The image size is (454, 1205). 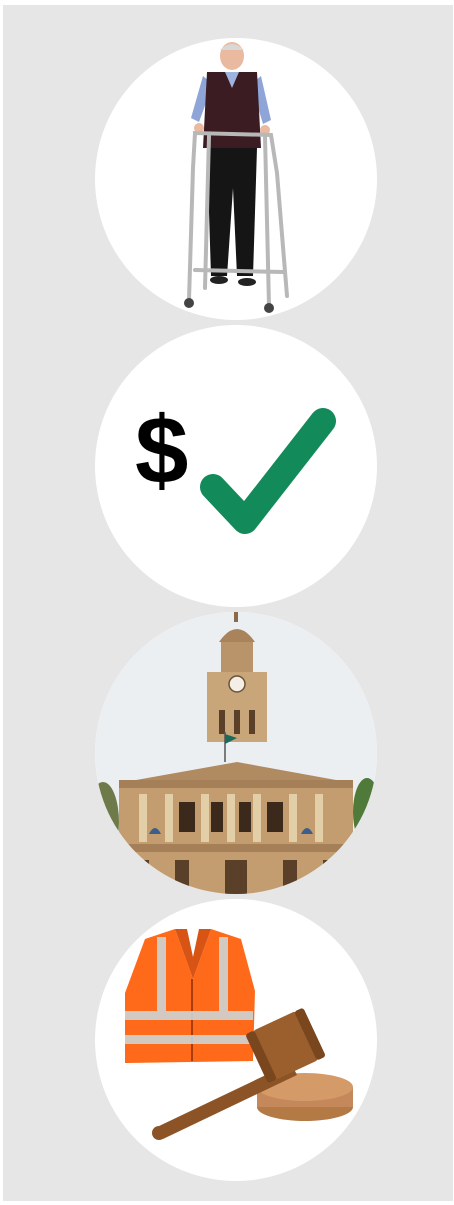 I want to click on money-approved-icon: $, so click(x=236, y=466).